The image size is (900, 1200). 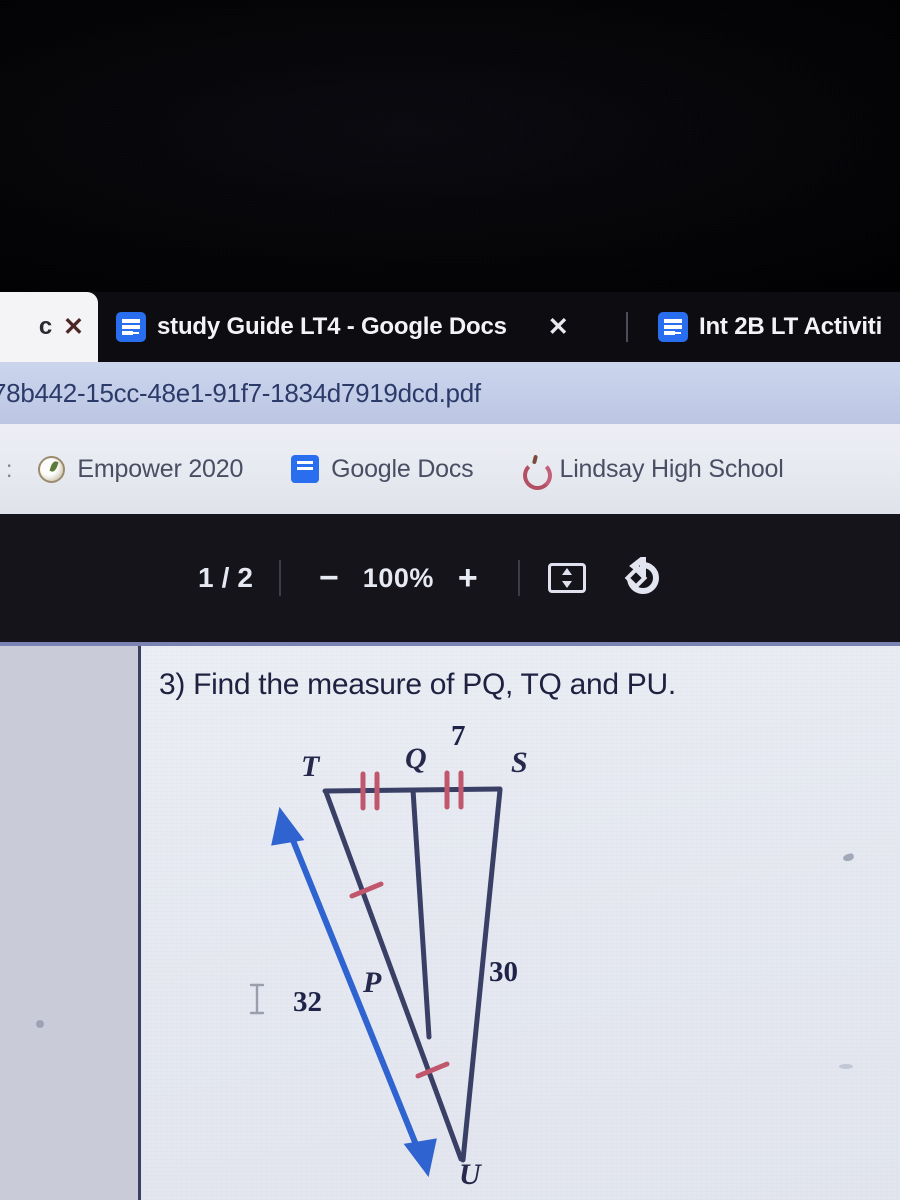 I want to click on url-text: 78b442-15cc-48e1-91f7-1834d7919dcd.pdf, so click(x=240, y=393).